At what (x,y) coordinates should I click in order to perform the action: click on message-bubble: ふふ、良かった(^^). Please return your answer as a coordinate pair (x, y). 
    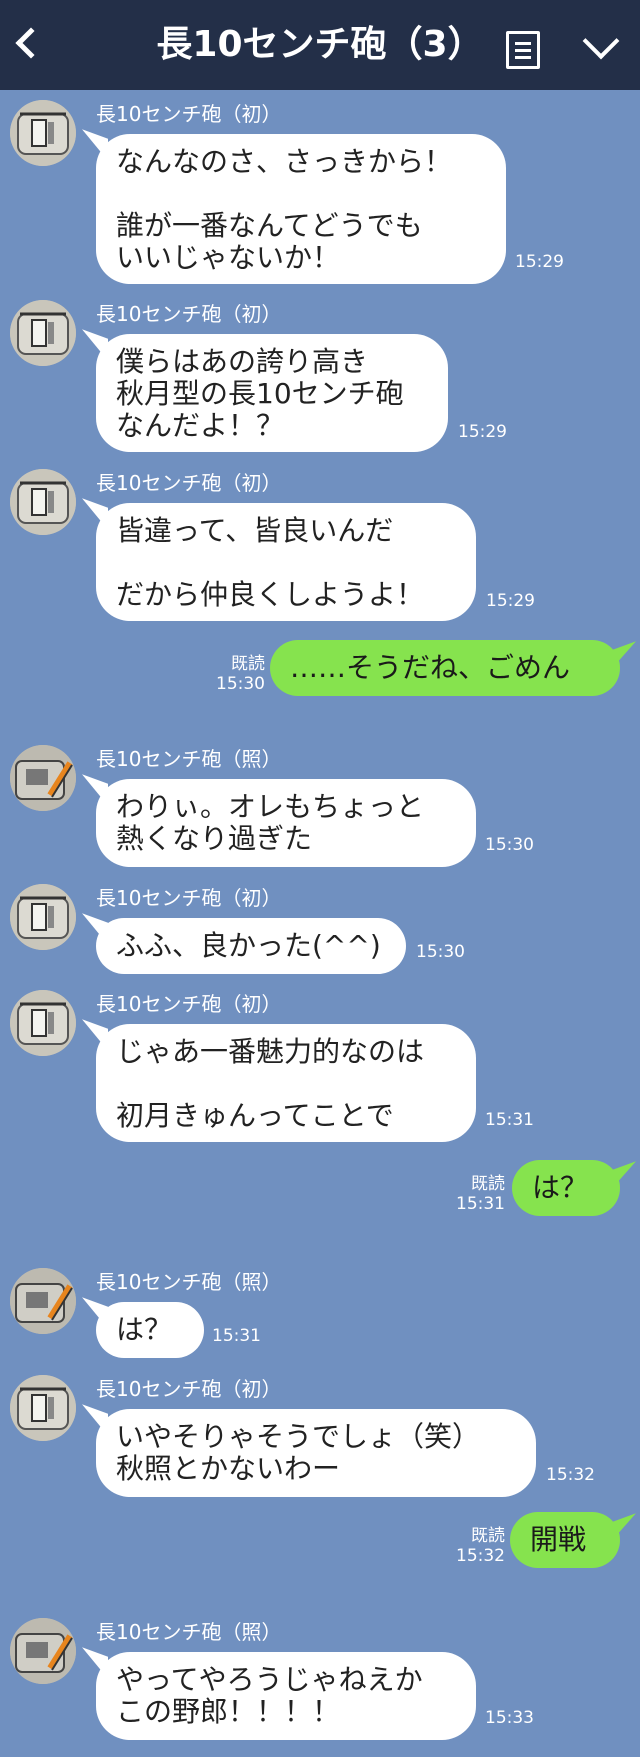
    Looking at the image, I should click on (251, 946).